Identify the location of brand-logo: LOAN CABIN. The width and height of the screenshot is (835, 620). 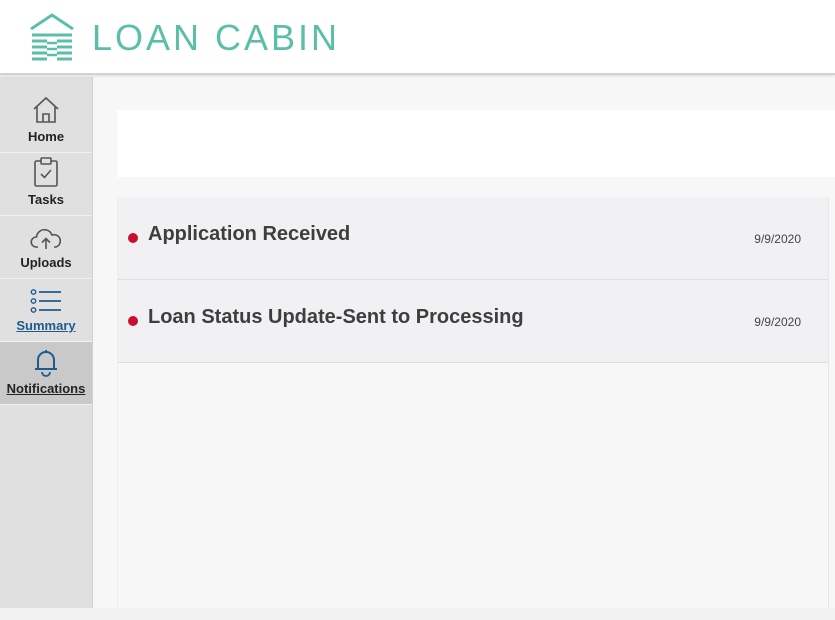
(184, 37).